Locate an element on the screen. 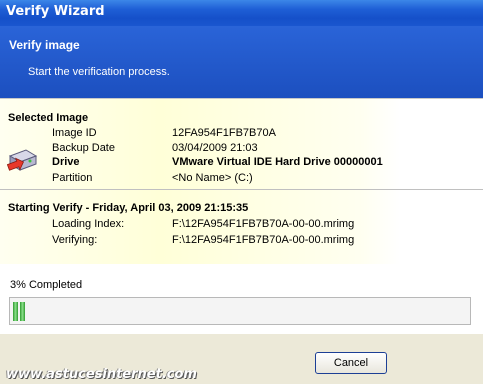 Image resolution: width=483 pixels, height=384 pixels. verifying-label: Verifying: is located at coordinates (75, 240).